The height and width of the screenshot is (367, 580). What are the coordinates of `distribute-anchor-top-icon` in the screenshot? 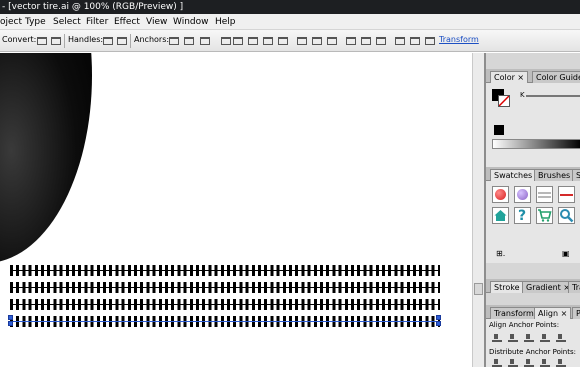 It's located at (497, 362).